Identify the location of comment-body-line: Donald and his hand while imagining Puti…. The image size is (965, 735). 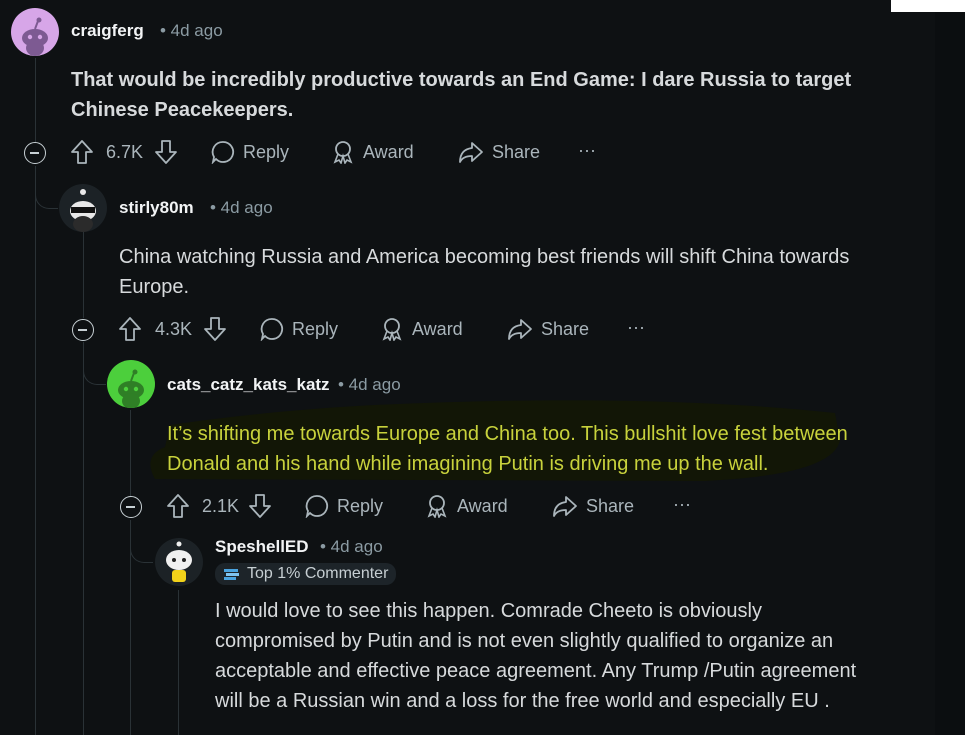
(468, 464).